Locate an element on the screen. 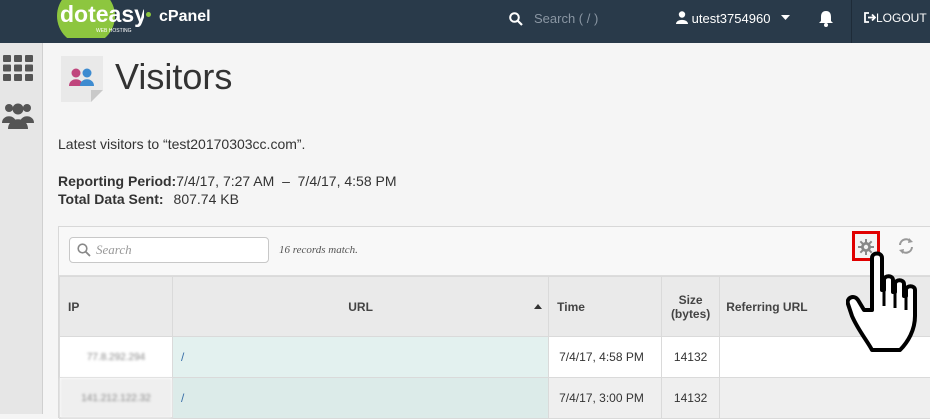 The width and height of the screenshot is (930, 419). column-url: URL is located at coordinates (361, 307).